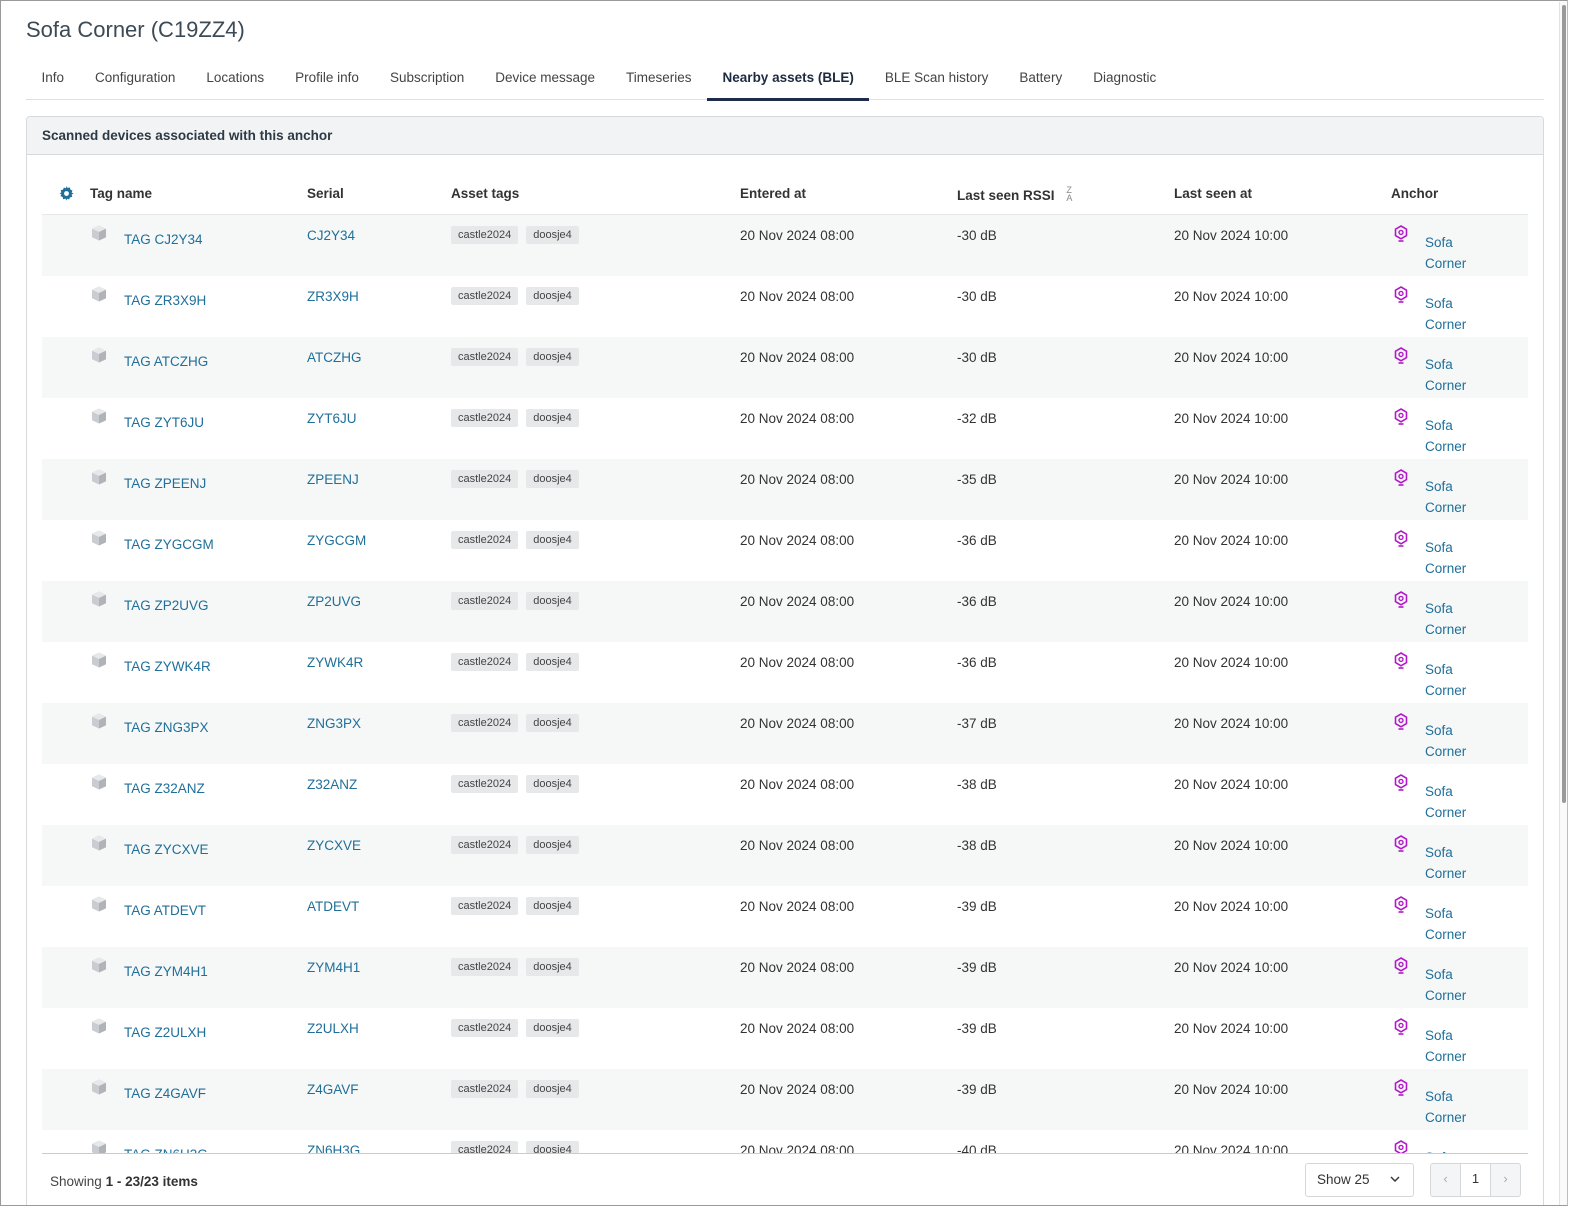 This screenshot has width=1595, height=1226. I want to click on column-header-last-seen-rssi: Last seen RSSI ZA, so click(1014, 195).